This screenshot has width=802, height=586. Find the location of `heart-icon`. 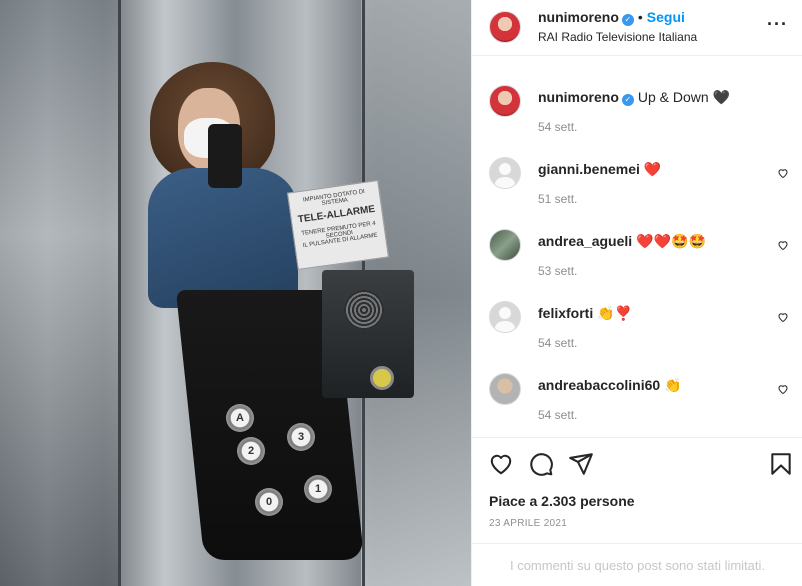

heart-icon is located at coordinates (501, 464).